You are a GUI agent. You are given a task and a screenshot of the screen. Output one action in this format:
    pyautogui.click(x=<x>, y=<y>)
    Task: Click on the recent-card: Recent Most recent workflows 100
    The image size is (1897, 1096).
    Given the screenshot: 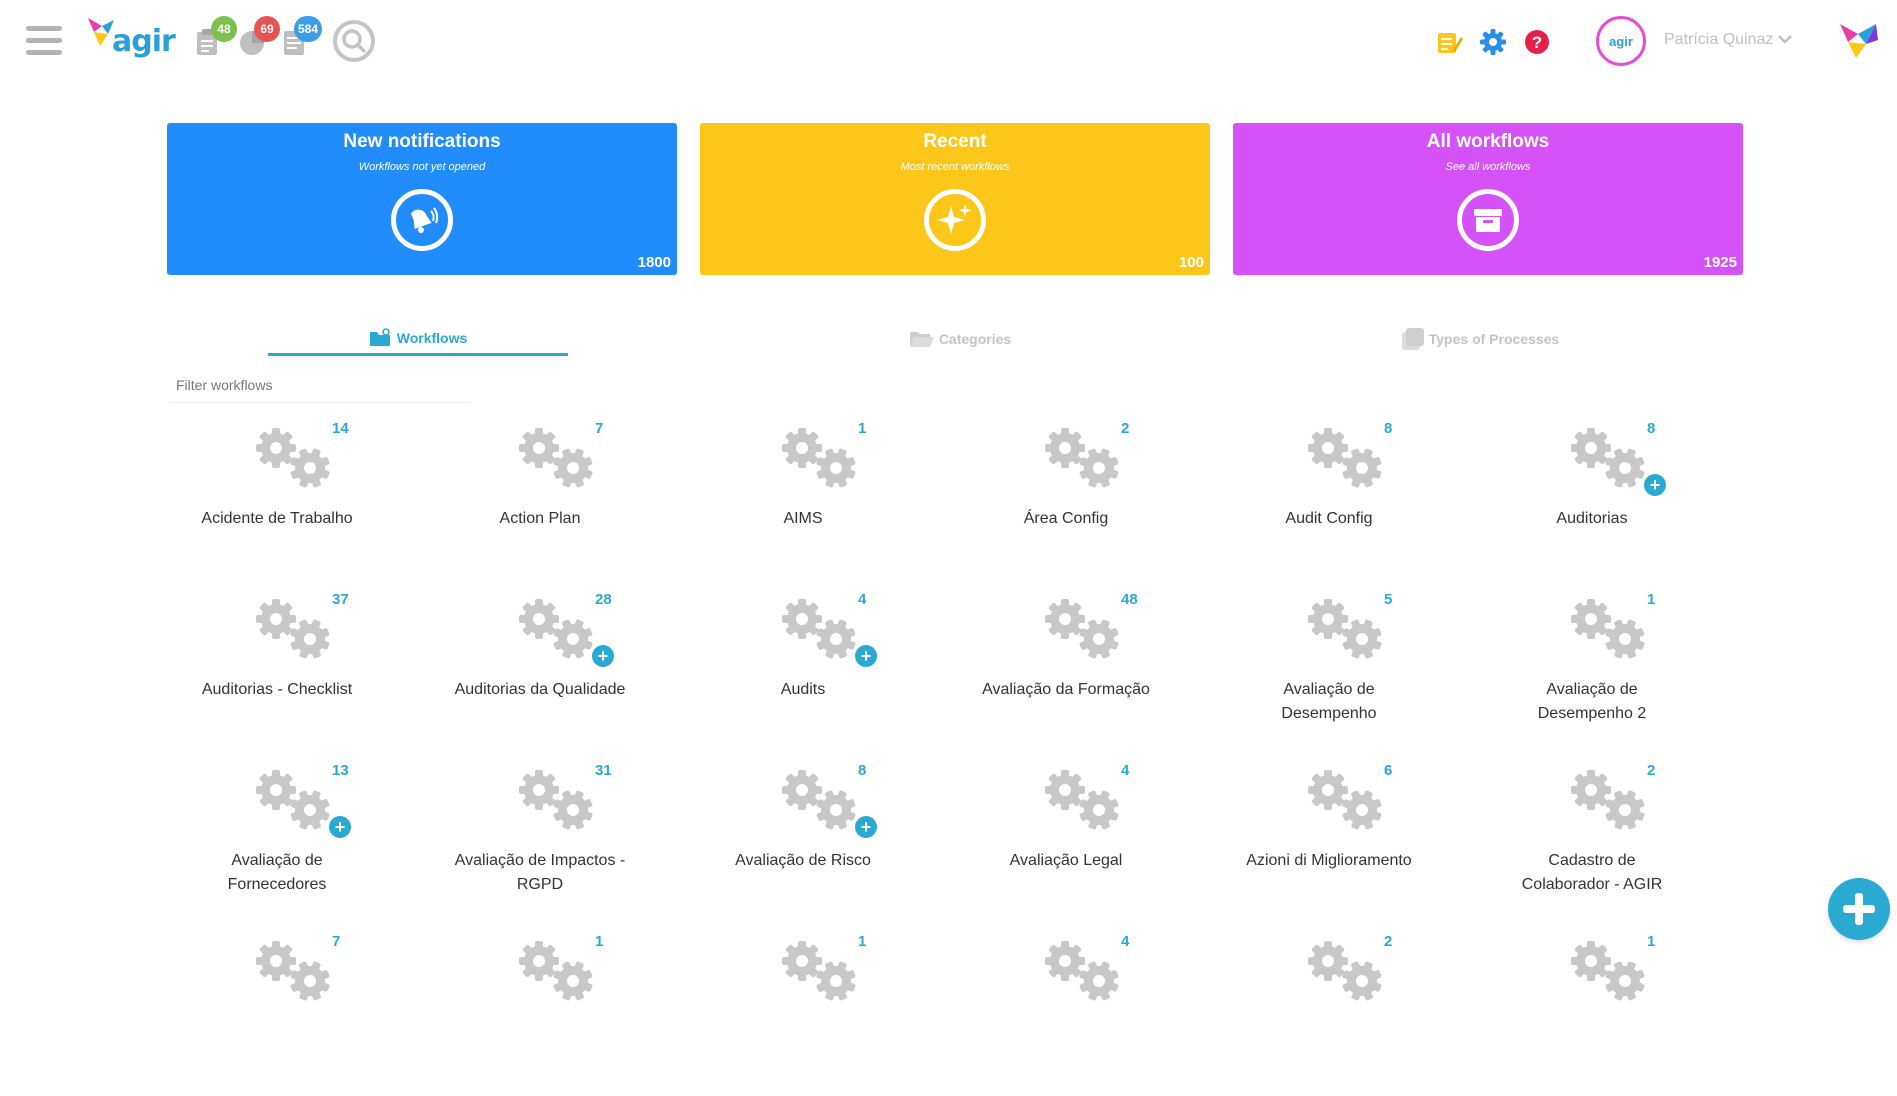 What is the action you would take?
    pyautogui.click(x=955, y=199)
    